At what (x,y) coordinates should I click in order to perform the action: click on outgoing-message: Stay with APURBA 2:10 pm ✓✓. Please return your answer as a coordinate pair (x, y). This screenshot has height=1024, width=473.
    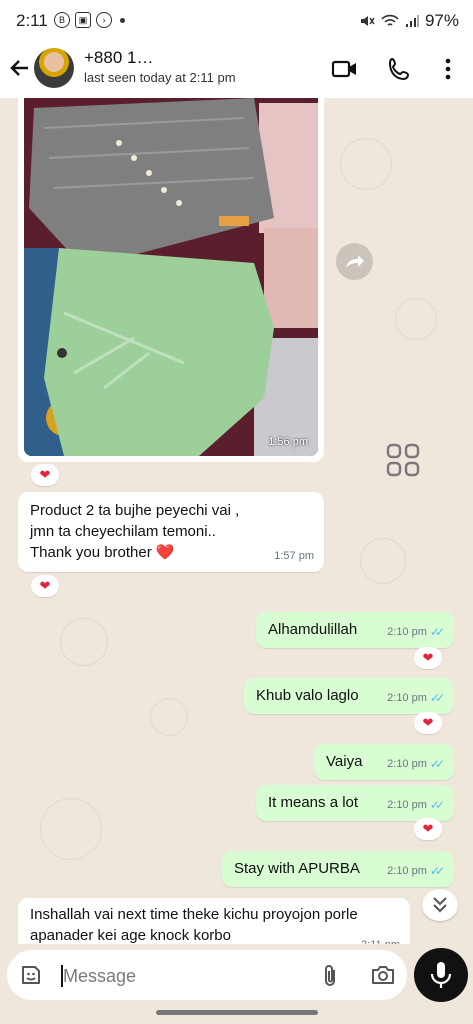
    Looking at the image, I should click on (338, 869).